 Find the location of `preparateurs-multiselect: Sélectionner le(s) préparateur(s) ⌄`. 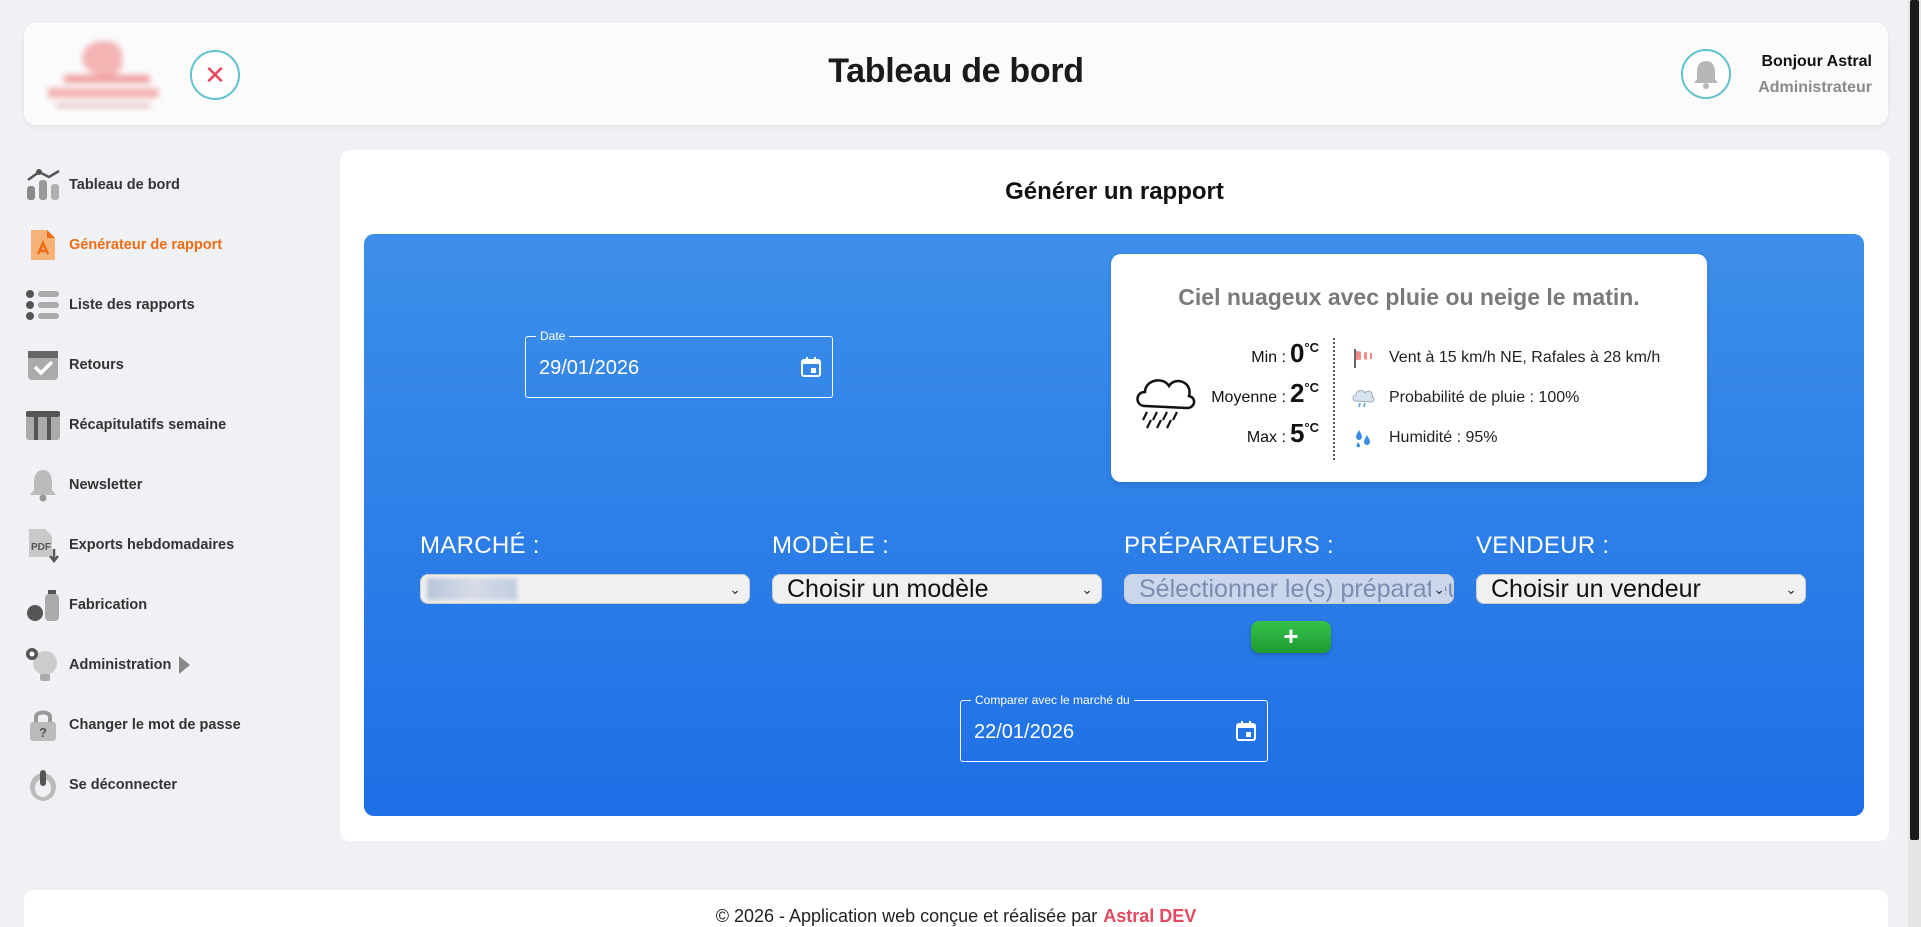

preparateurs-multiselect: Sélectionner le(s) préparateur(s) ⌄ is located at coordinates (1289, 589).